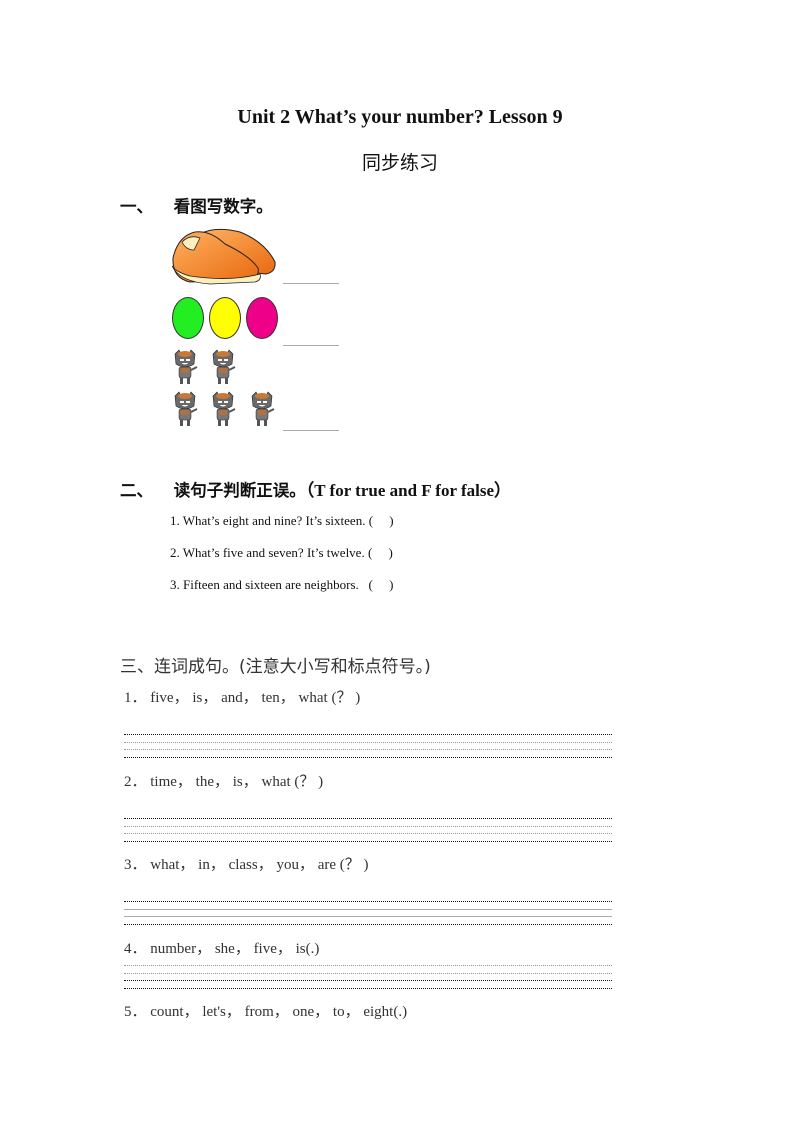 The width and height of the screenshot is (800, 1132). What do you see at coordinates (266, 1012) in the screenshot?
I see `reorder-question-5: 5． count， let's， from， one， to， eight(.)` at bounding box center [266, 1012].